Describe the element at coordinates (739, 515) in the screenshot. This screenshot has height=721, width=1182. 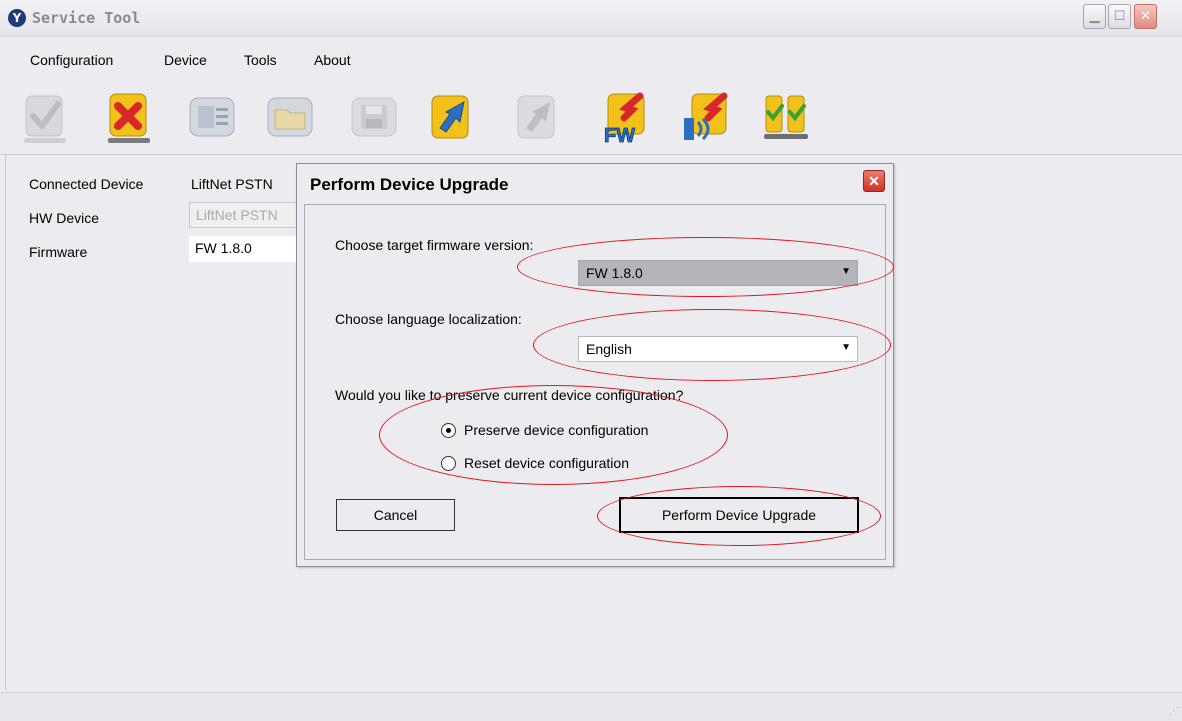
I see `perform-upgrade-button: Perform Device Upgrade` at that location.